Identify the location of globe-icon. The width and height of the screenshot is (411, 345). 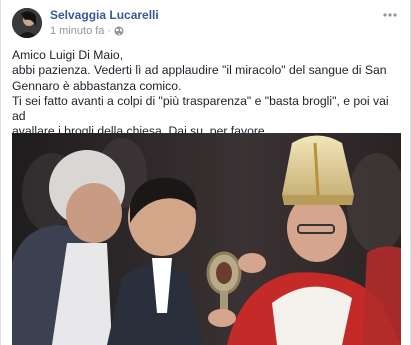
(119, 31).